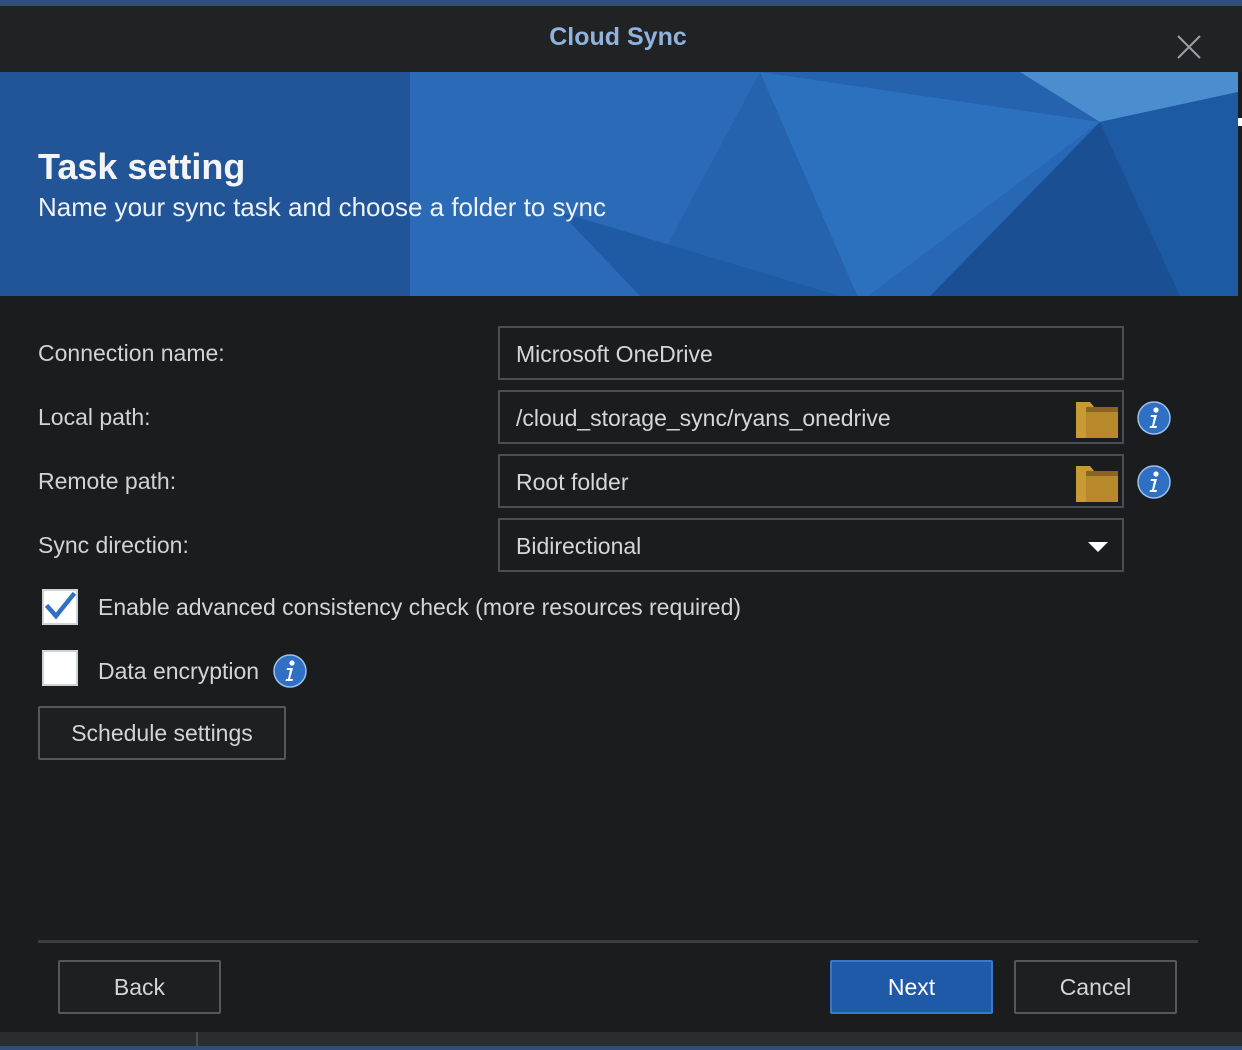  Describe the element at coordinates (621, 1048) in the screenshot. I see `bottom-edge-line` at that location.